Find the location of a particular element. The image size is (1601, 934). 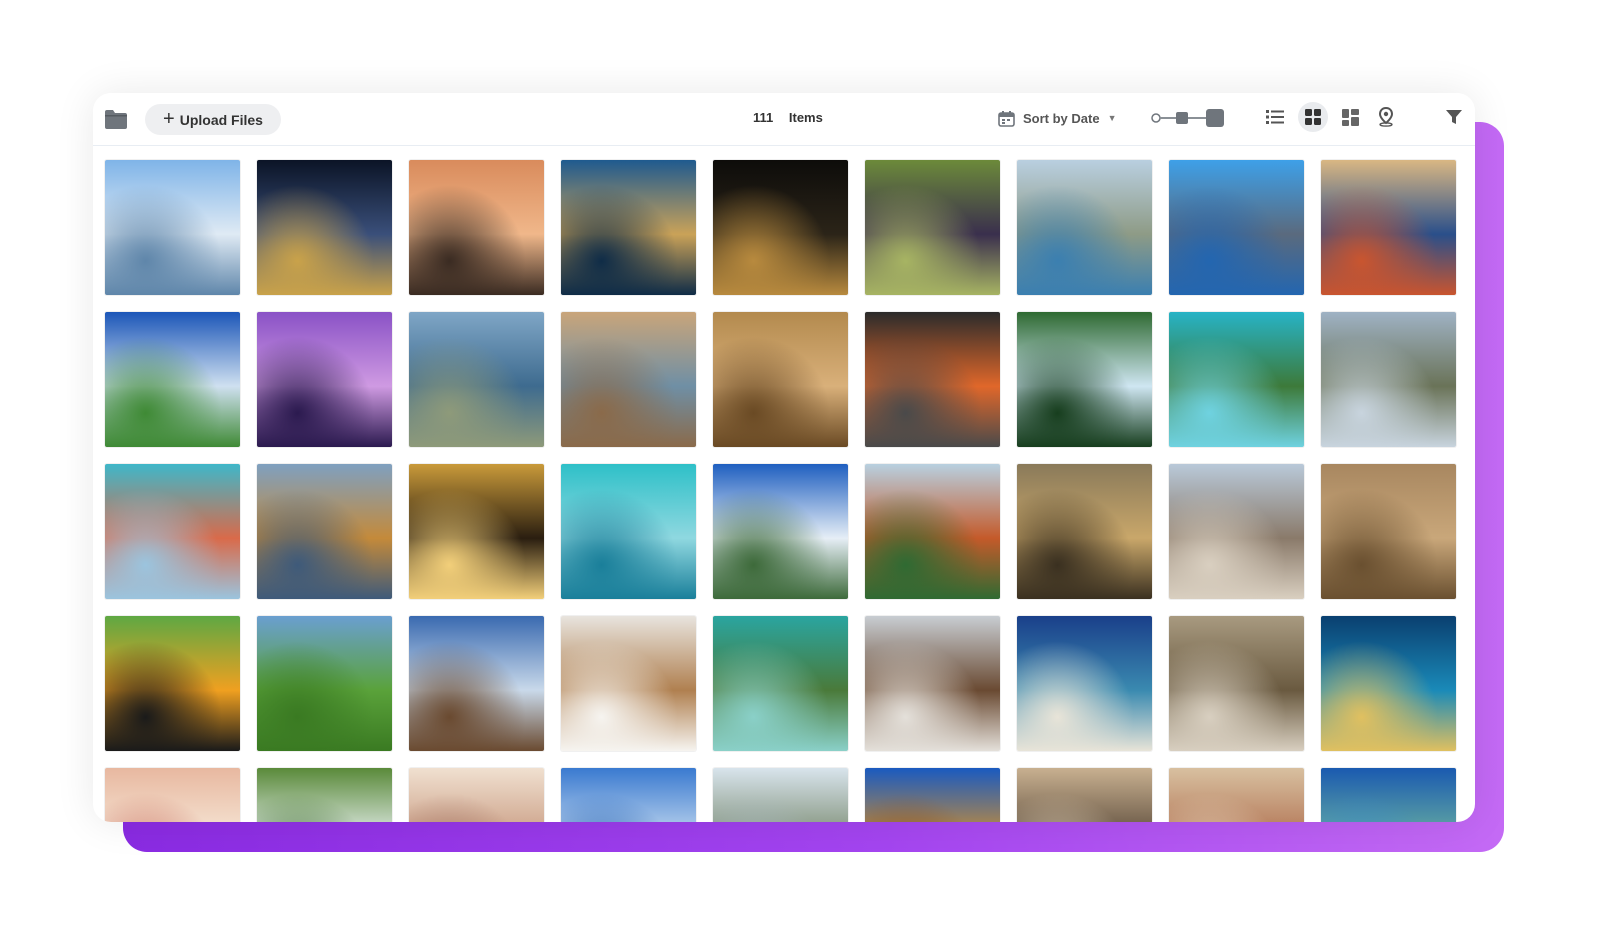

media-thumbnail-colorful-harbor is located at coordinates (172, 531).